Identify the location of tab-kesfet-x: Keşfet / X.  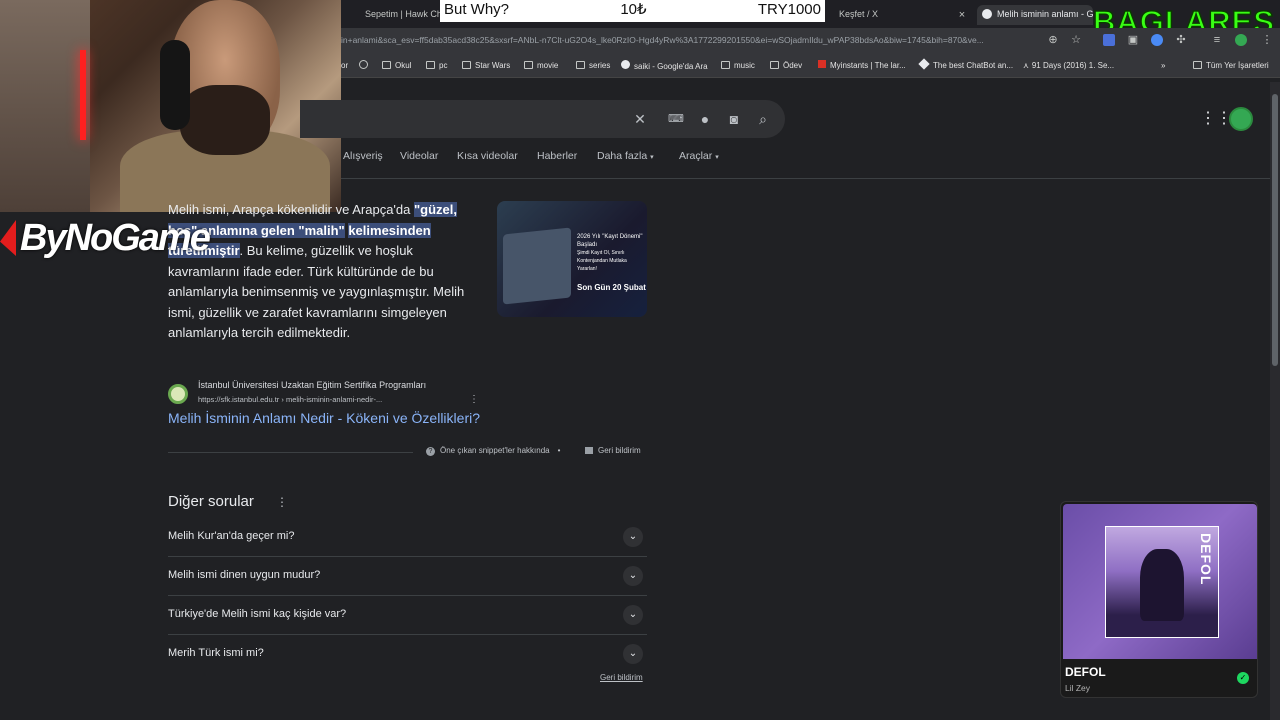
(890, 15).